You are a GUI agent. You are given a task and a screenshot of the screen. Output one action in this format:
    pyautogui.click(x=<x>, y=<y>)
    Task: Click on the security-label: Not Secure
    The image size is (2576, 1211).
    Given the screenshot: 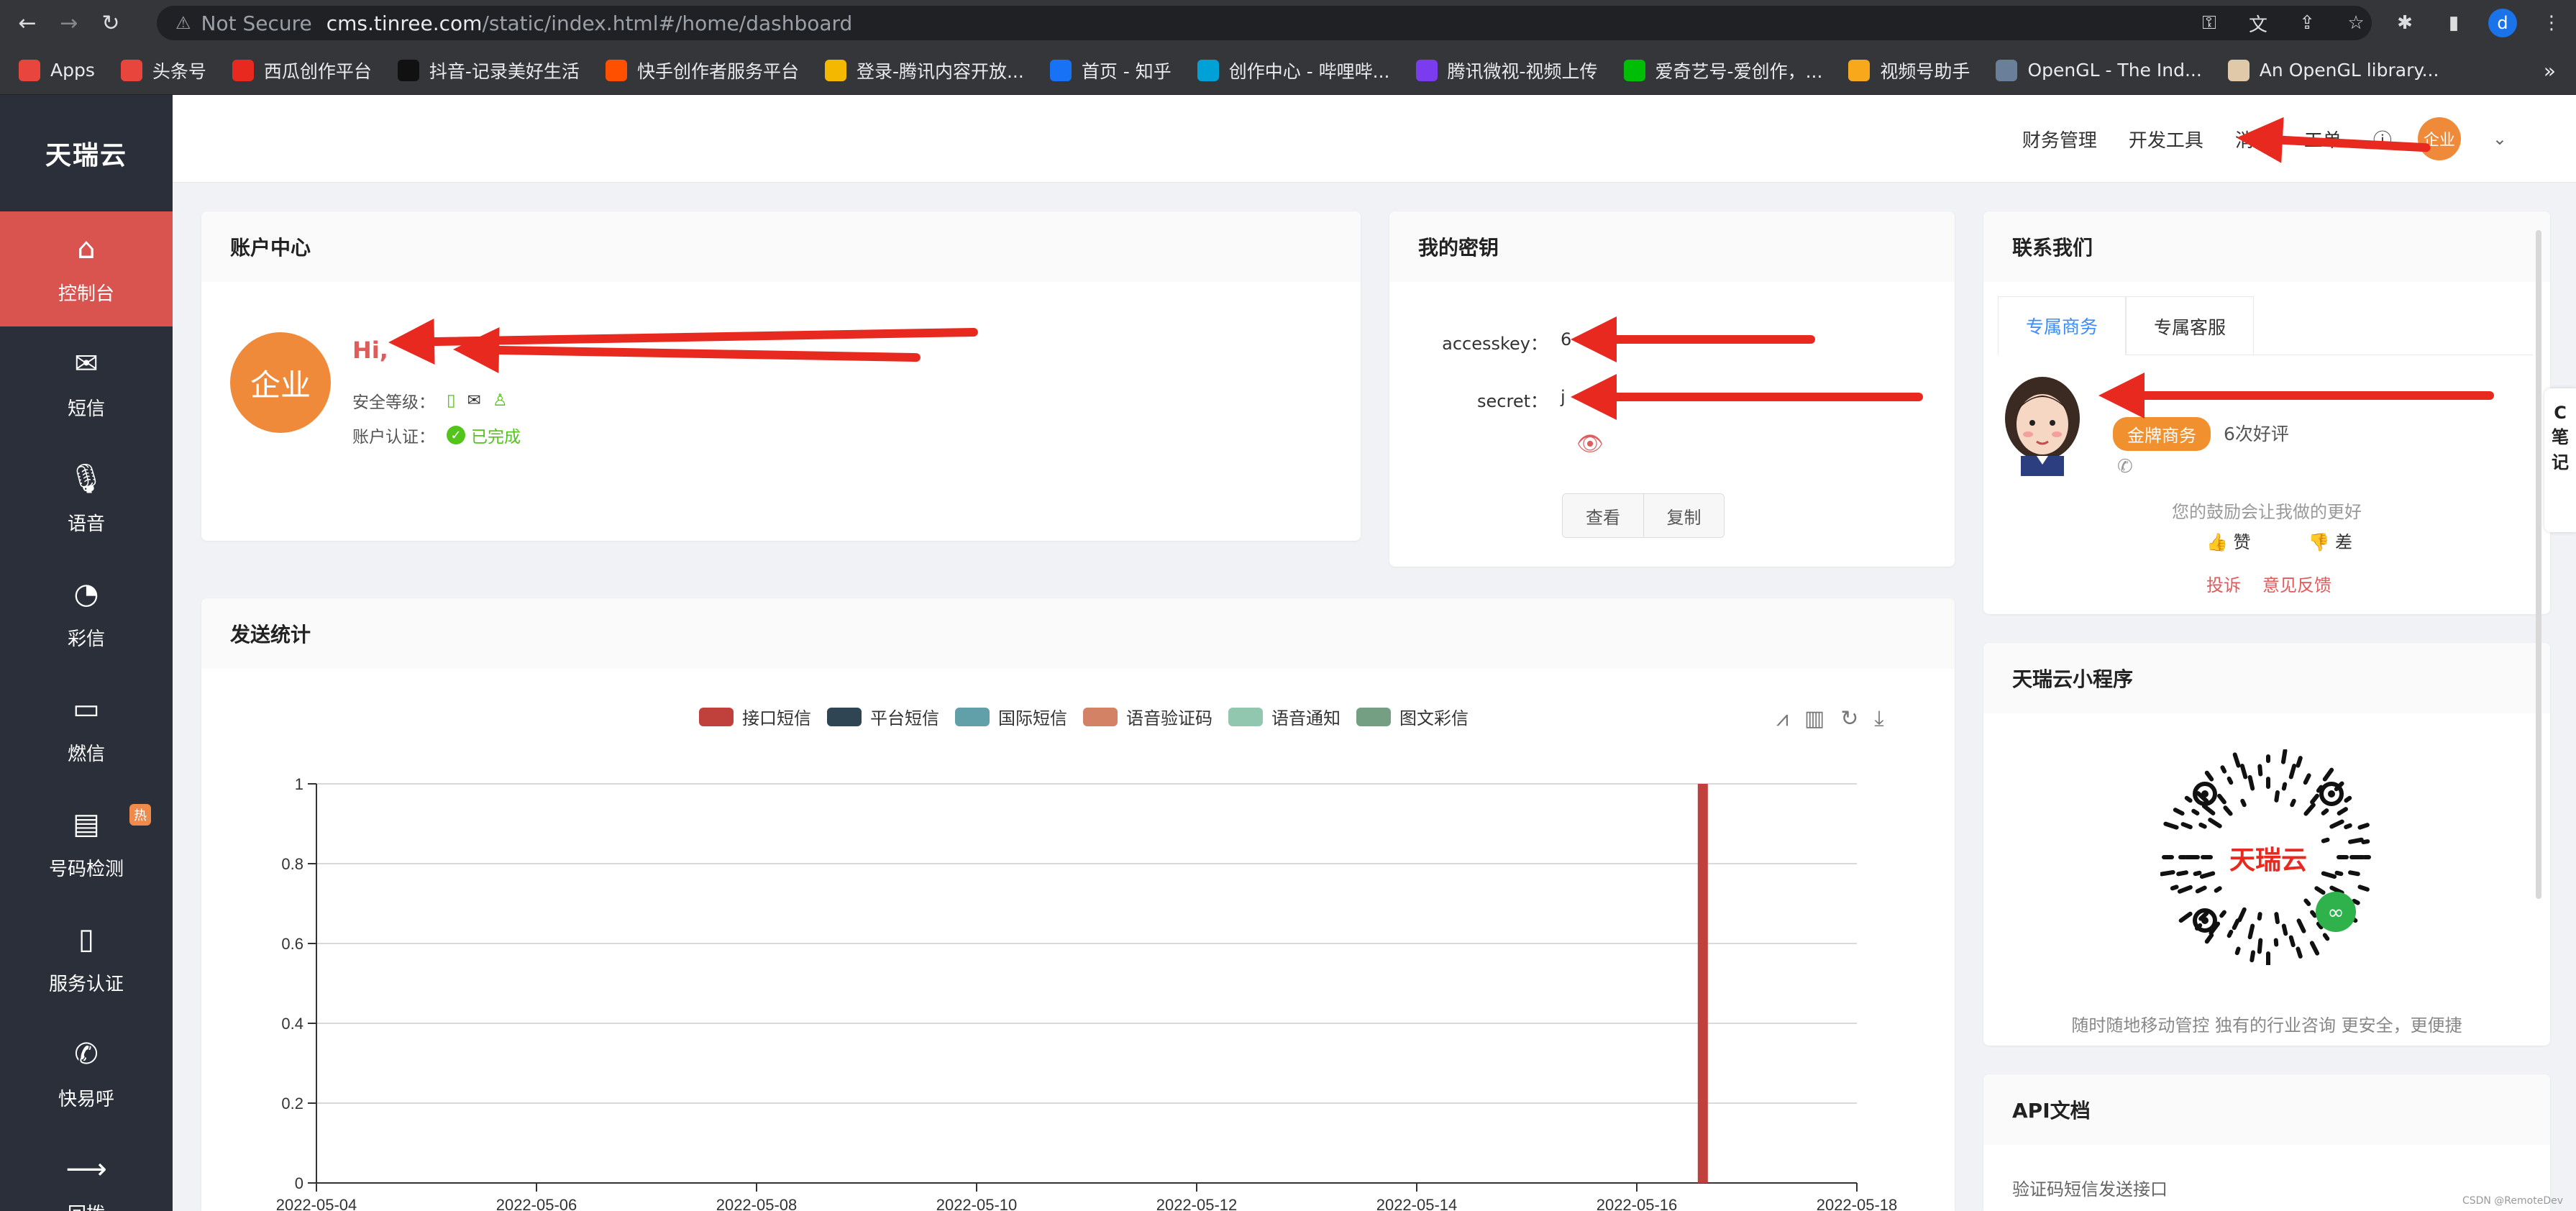 What is the action you would take?
    pyautogui.click(x=256, y=23)
    